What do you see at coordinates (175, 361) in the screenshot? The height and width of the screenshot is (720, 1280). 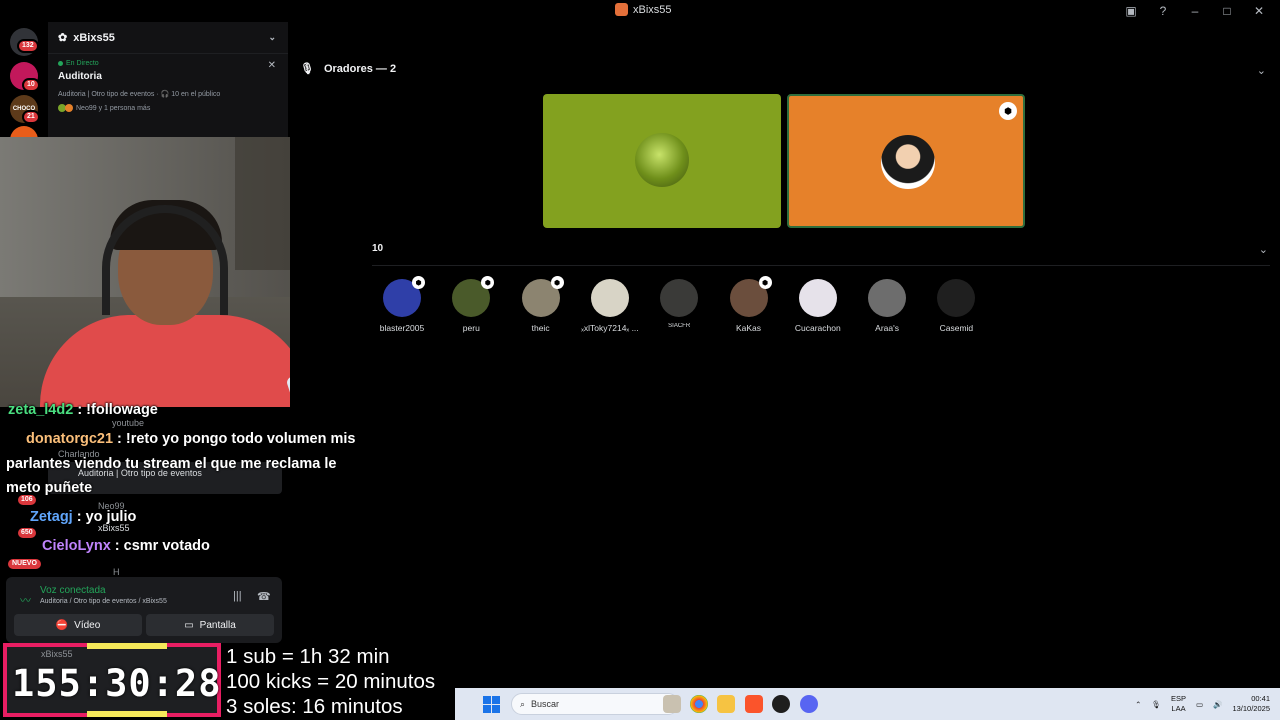 I see `streamer-figure` at bounding box center [175, 361].